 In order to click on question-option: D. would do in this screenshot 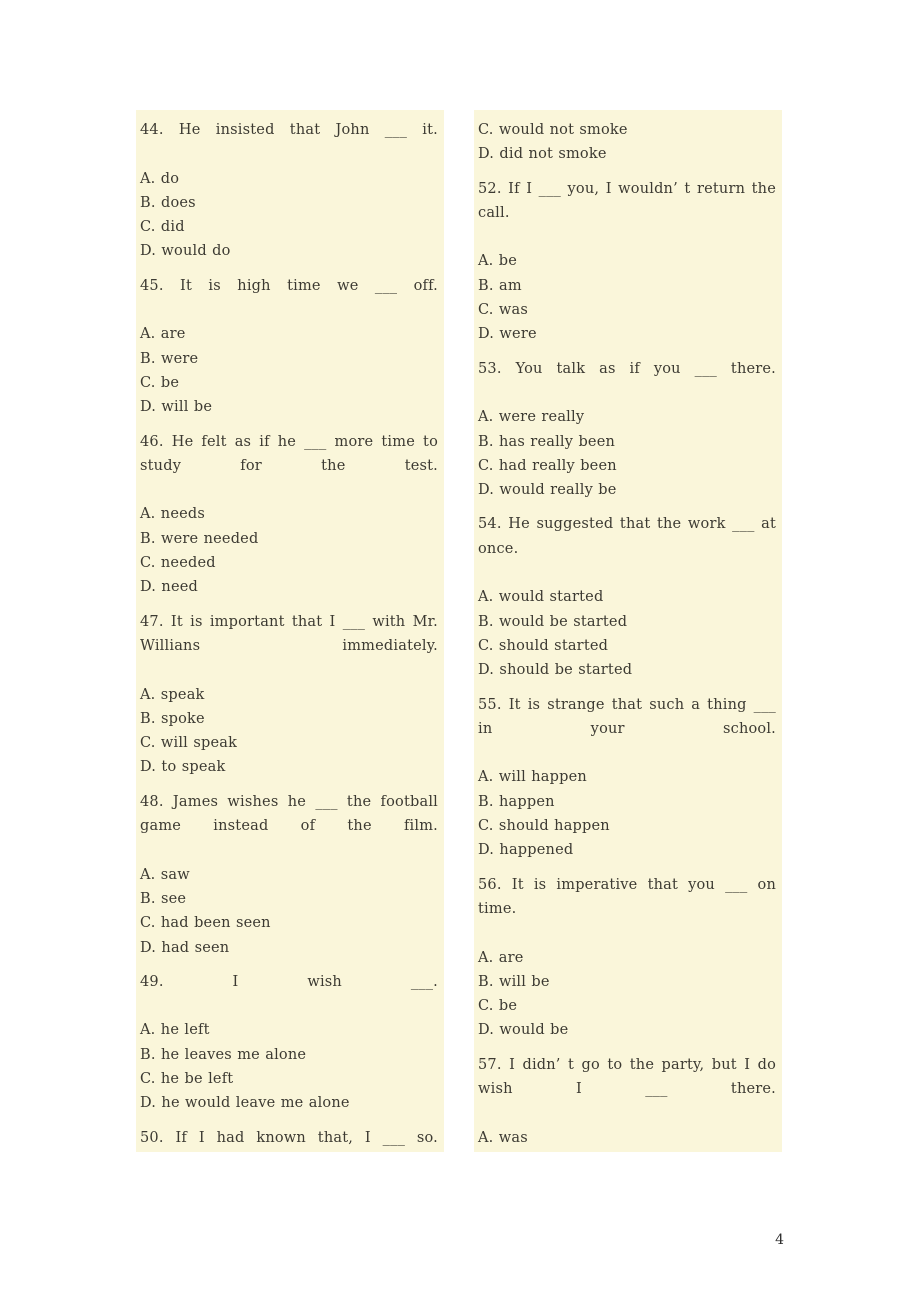, I will do `click(289, 251)`.